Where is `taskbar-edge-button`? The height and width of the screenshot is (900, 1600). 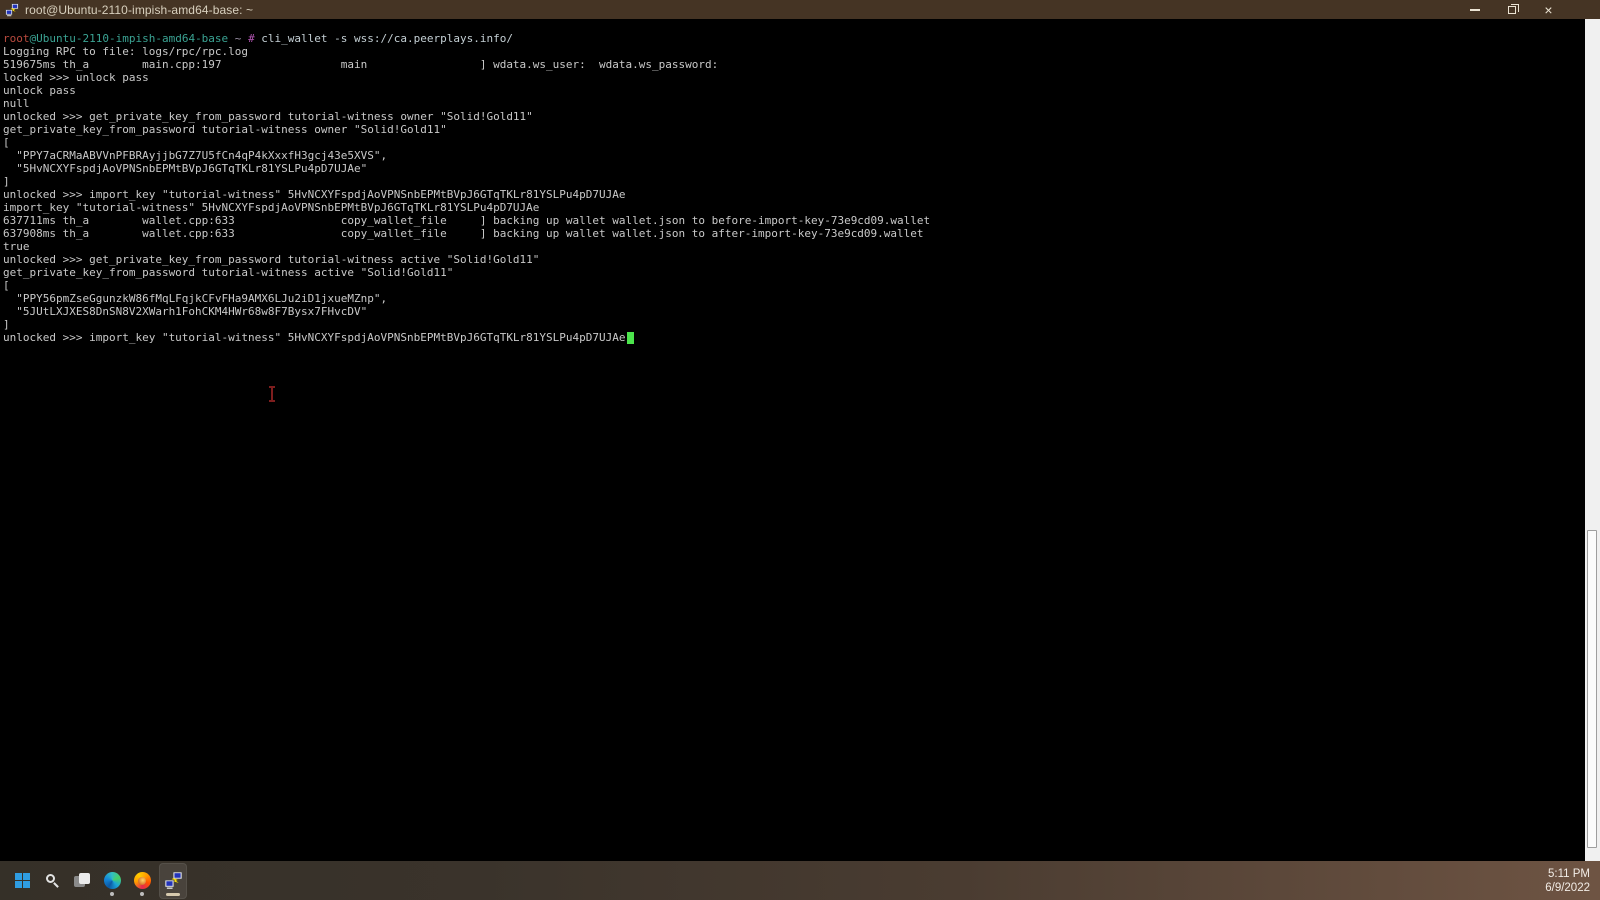
taskbar-edge-button is located at coordinates (112, 881).